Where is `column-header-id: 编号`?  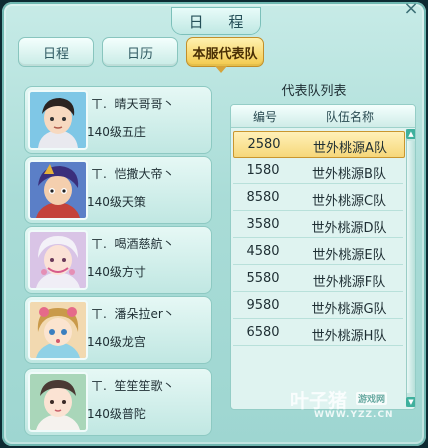
column-header-id: 编号 is located at coordinates (264, 117).